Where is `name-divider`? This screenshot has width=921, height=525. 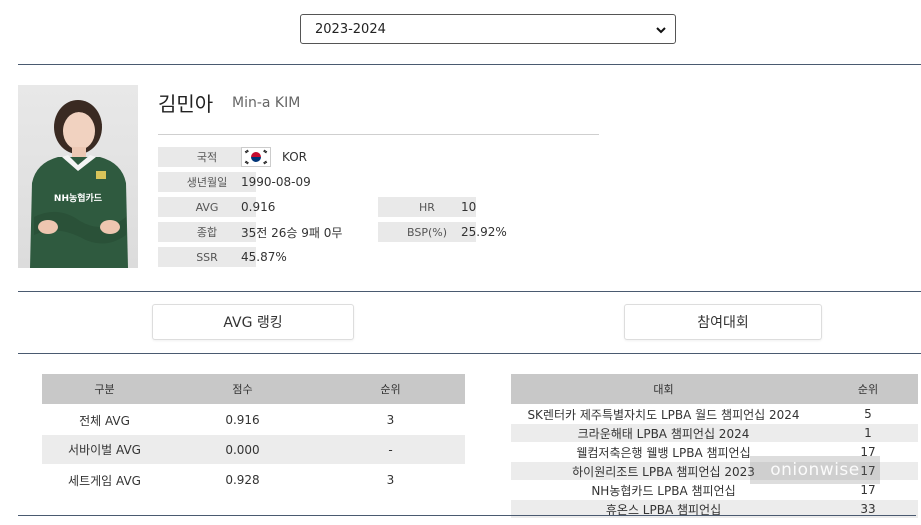 name-divider is located at coordinates (378, 134).